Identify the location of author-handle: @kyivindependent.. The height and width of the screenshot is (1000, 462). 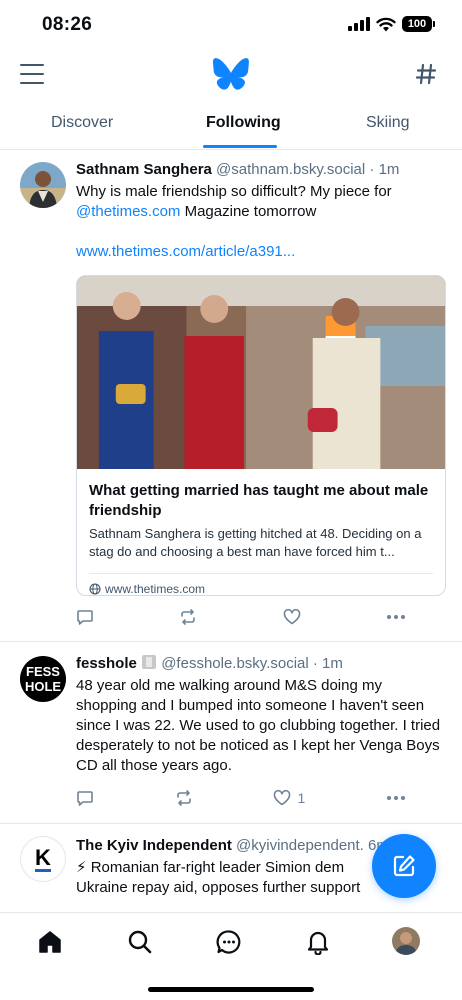
(300, 845).